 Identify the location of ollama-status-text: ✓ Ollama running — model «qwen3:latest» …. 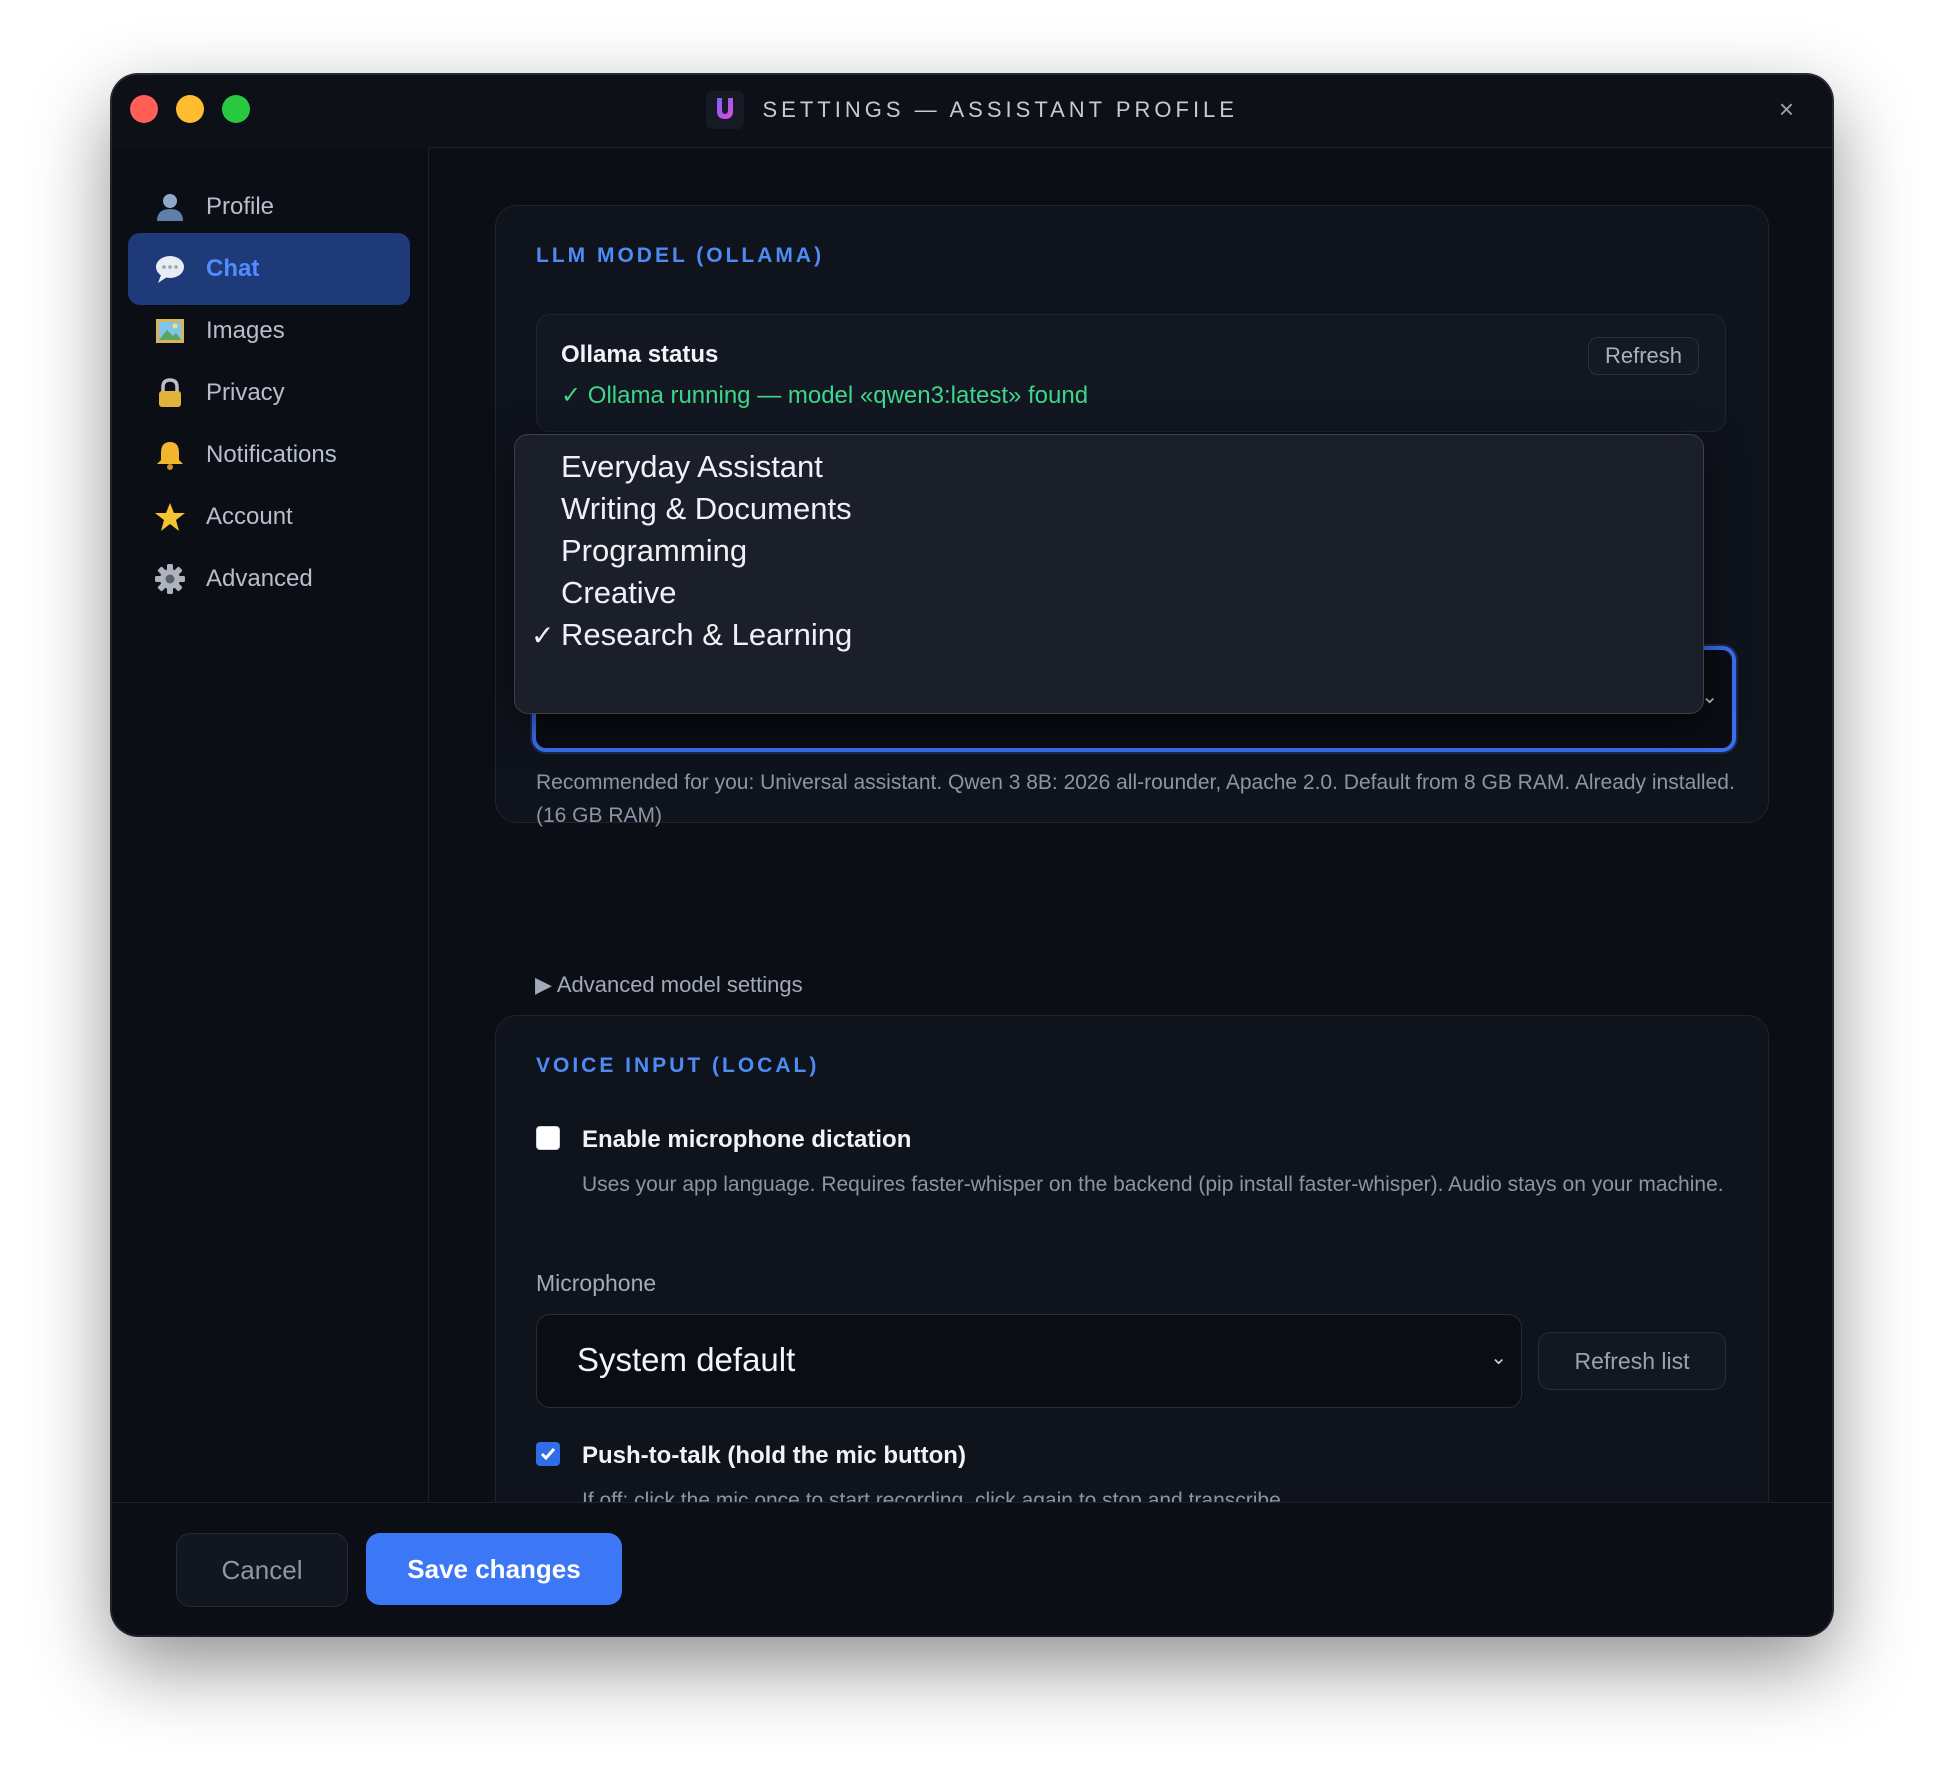
(825, 395).